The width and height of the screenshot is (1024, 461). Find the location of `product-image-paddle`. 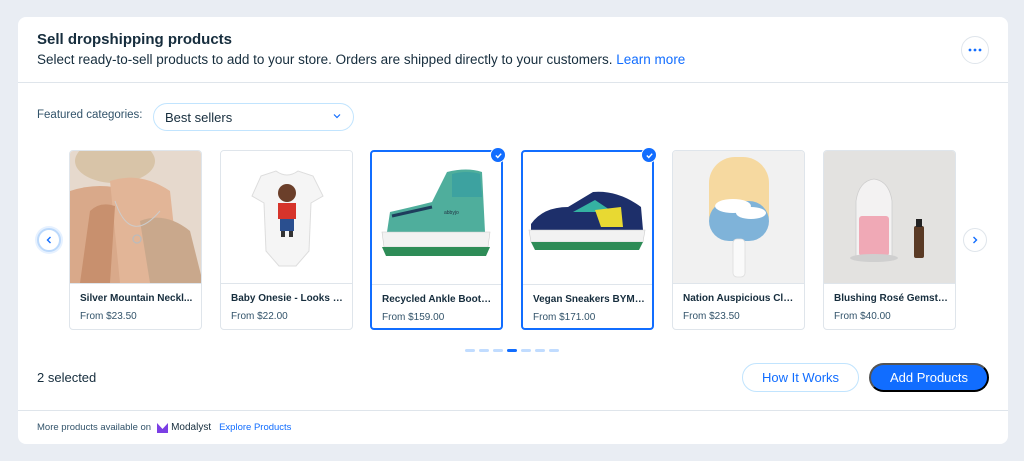

product-image-paddle is located at coordinates (738, 217).